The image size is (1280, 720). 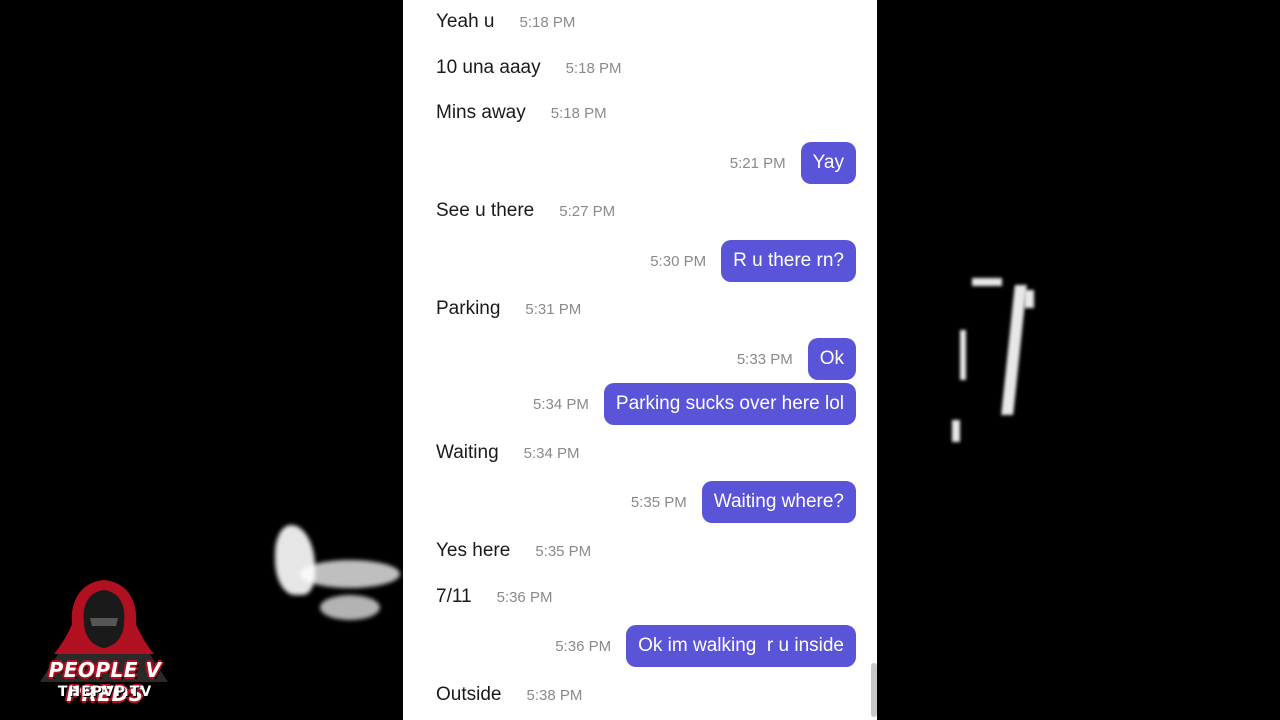 I want to click on outgoing-message: 5:34 PM Parking sucks over here lol, so click(x=640, y=404).